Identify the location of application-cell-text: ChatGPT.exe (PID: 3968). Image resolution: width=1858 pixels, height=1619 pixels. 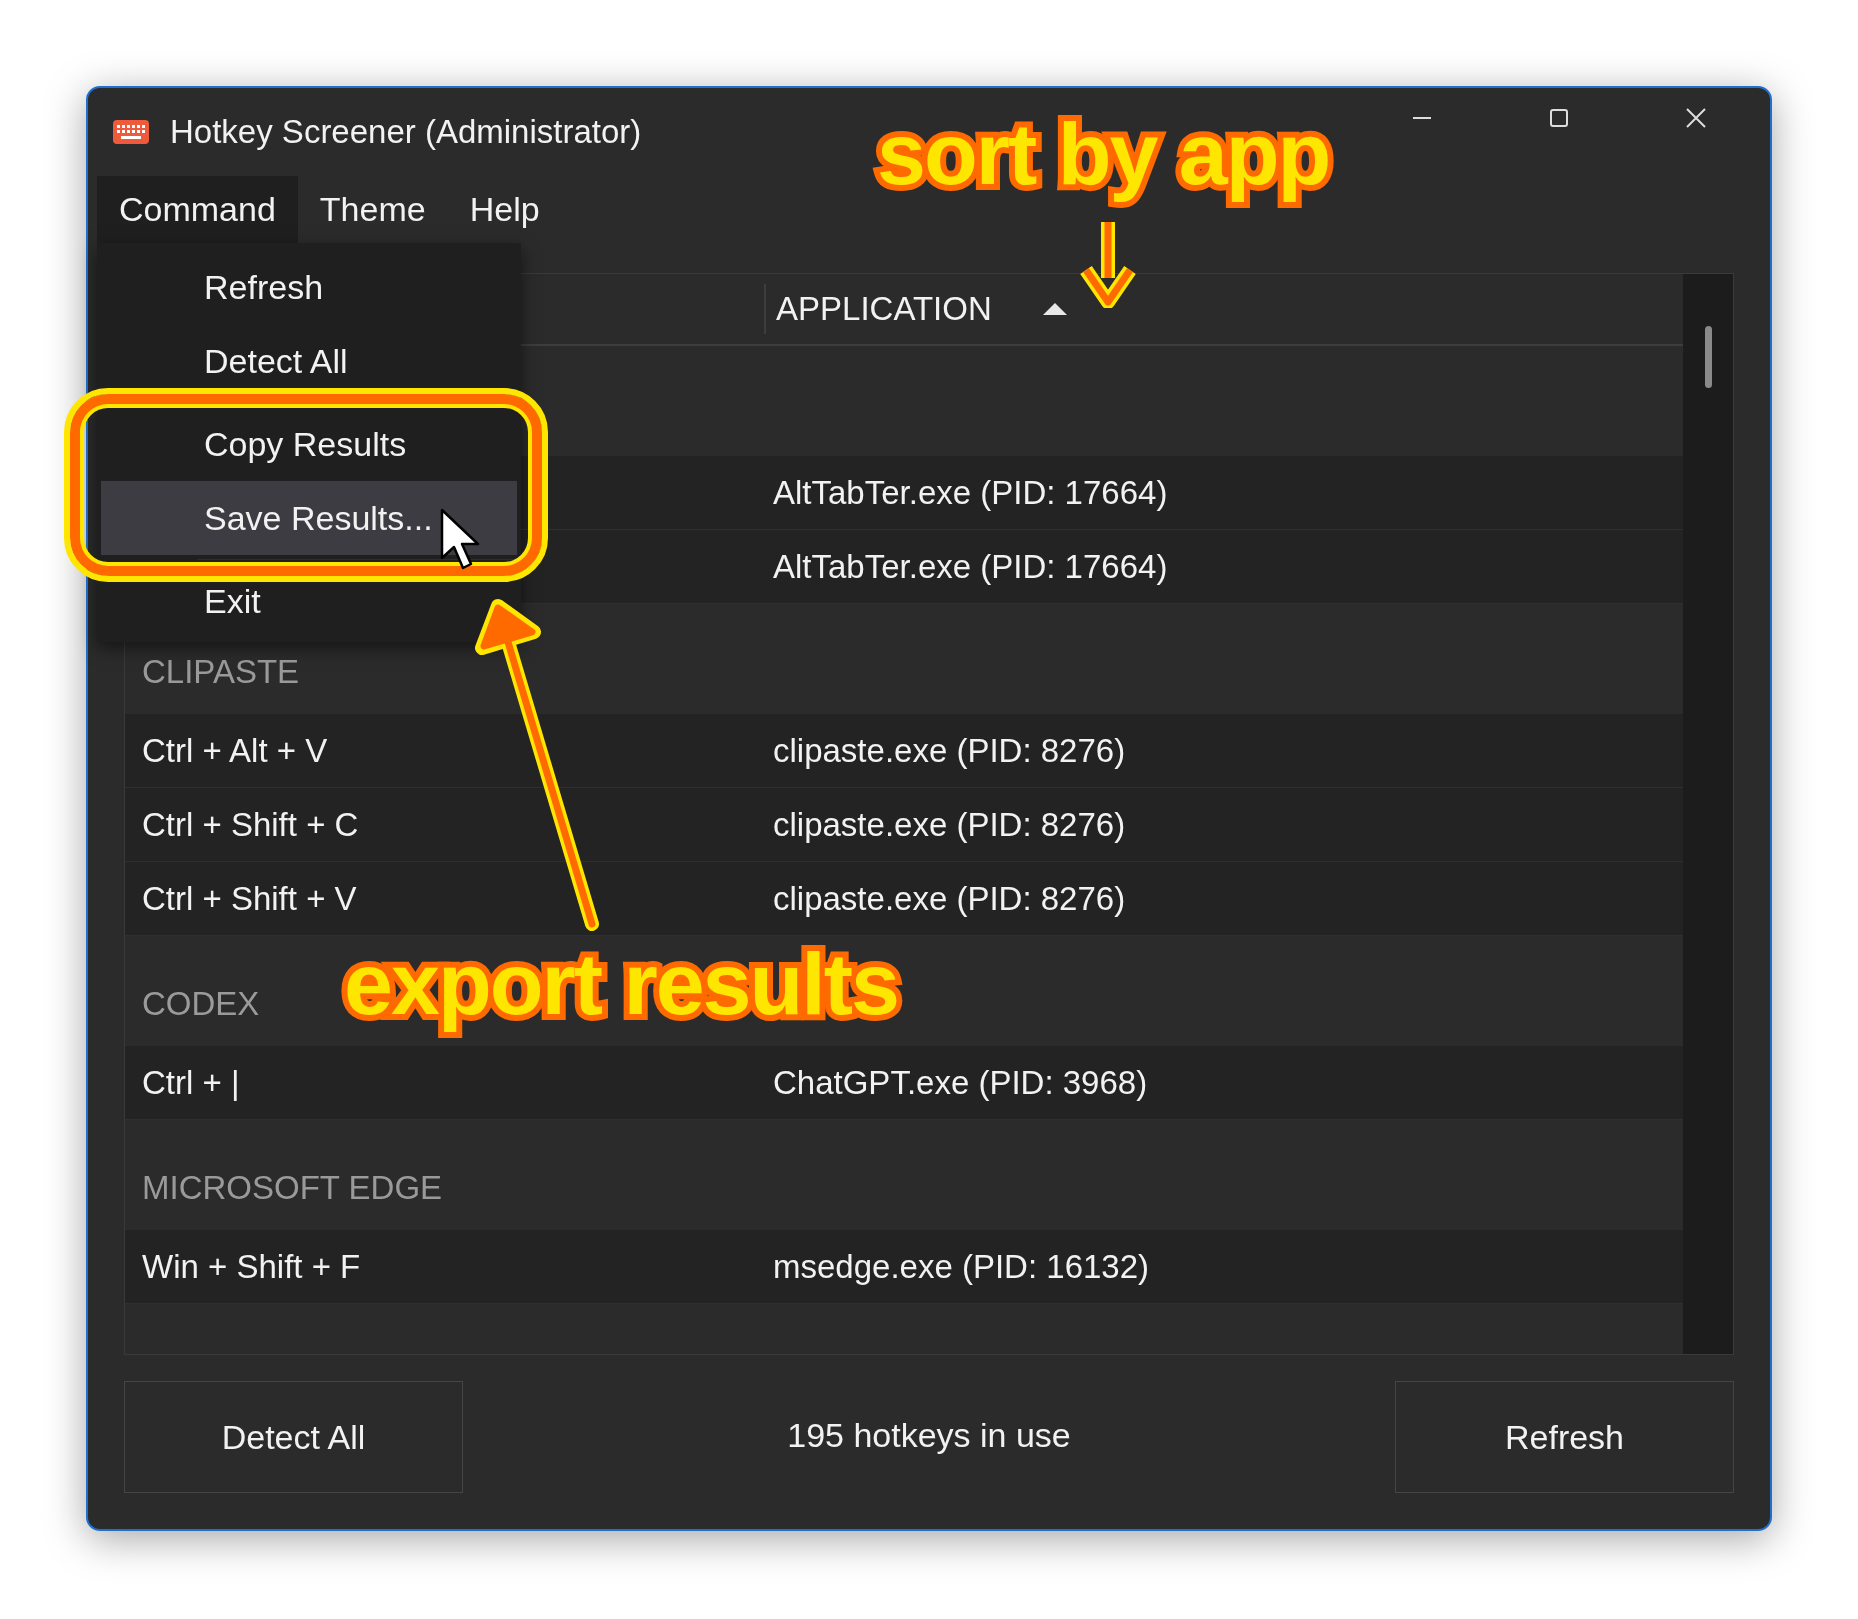
(960, 1082).